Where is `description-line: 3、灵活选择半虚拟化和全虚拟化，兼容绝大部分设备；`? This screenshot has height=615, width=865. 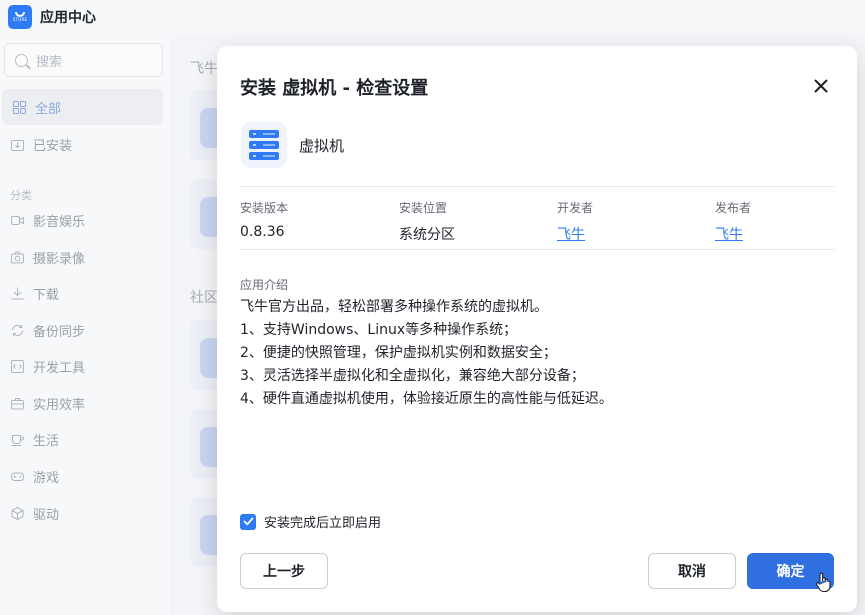
description-line: 3、灵活选择半虚拟化和全虚拟化，兼容绝大部分设备； is located at coordinates (412, 376).